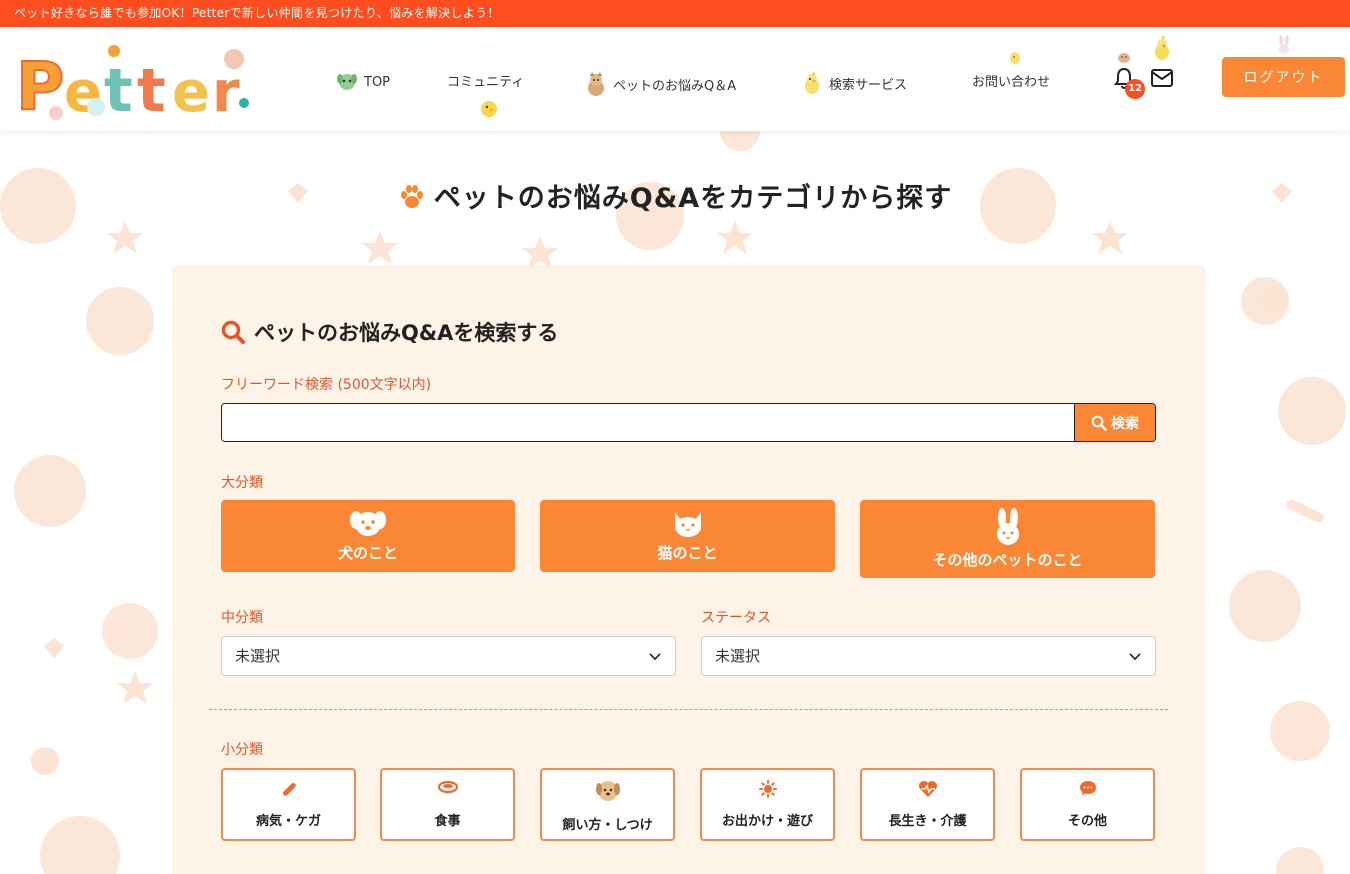 The width and height of the screenshot is (1350, 874). Describe the element at coordinates (607, 825) in the screenshot. I see `minor-category-care-label: 飼い方・しつけ` at that location.